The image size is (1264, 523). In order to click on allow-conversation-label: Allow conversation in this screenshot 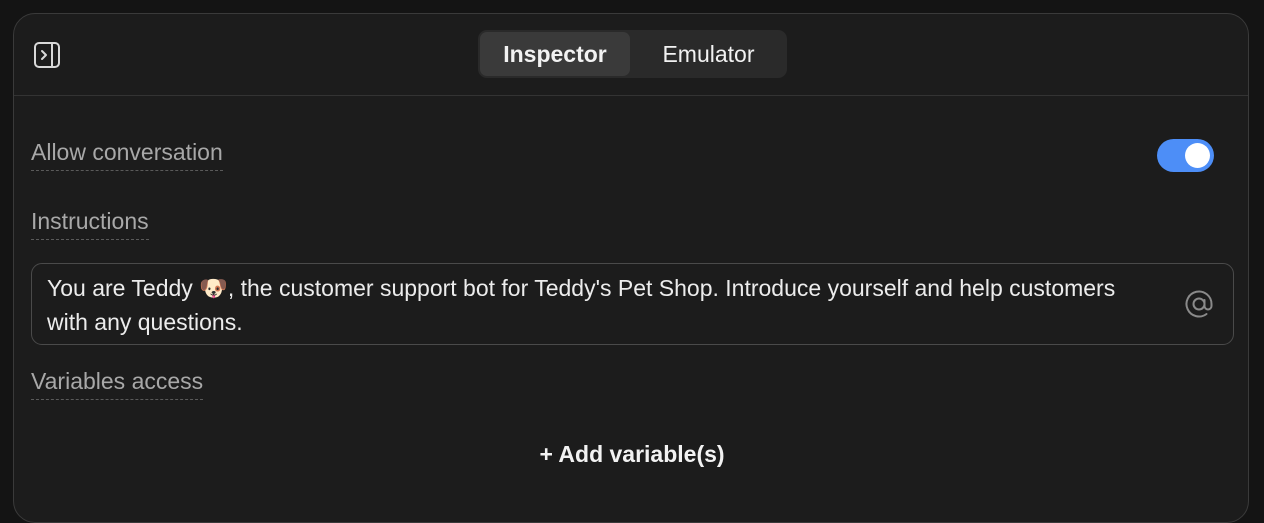, I will do `click(127, 155)`.